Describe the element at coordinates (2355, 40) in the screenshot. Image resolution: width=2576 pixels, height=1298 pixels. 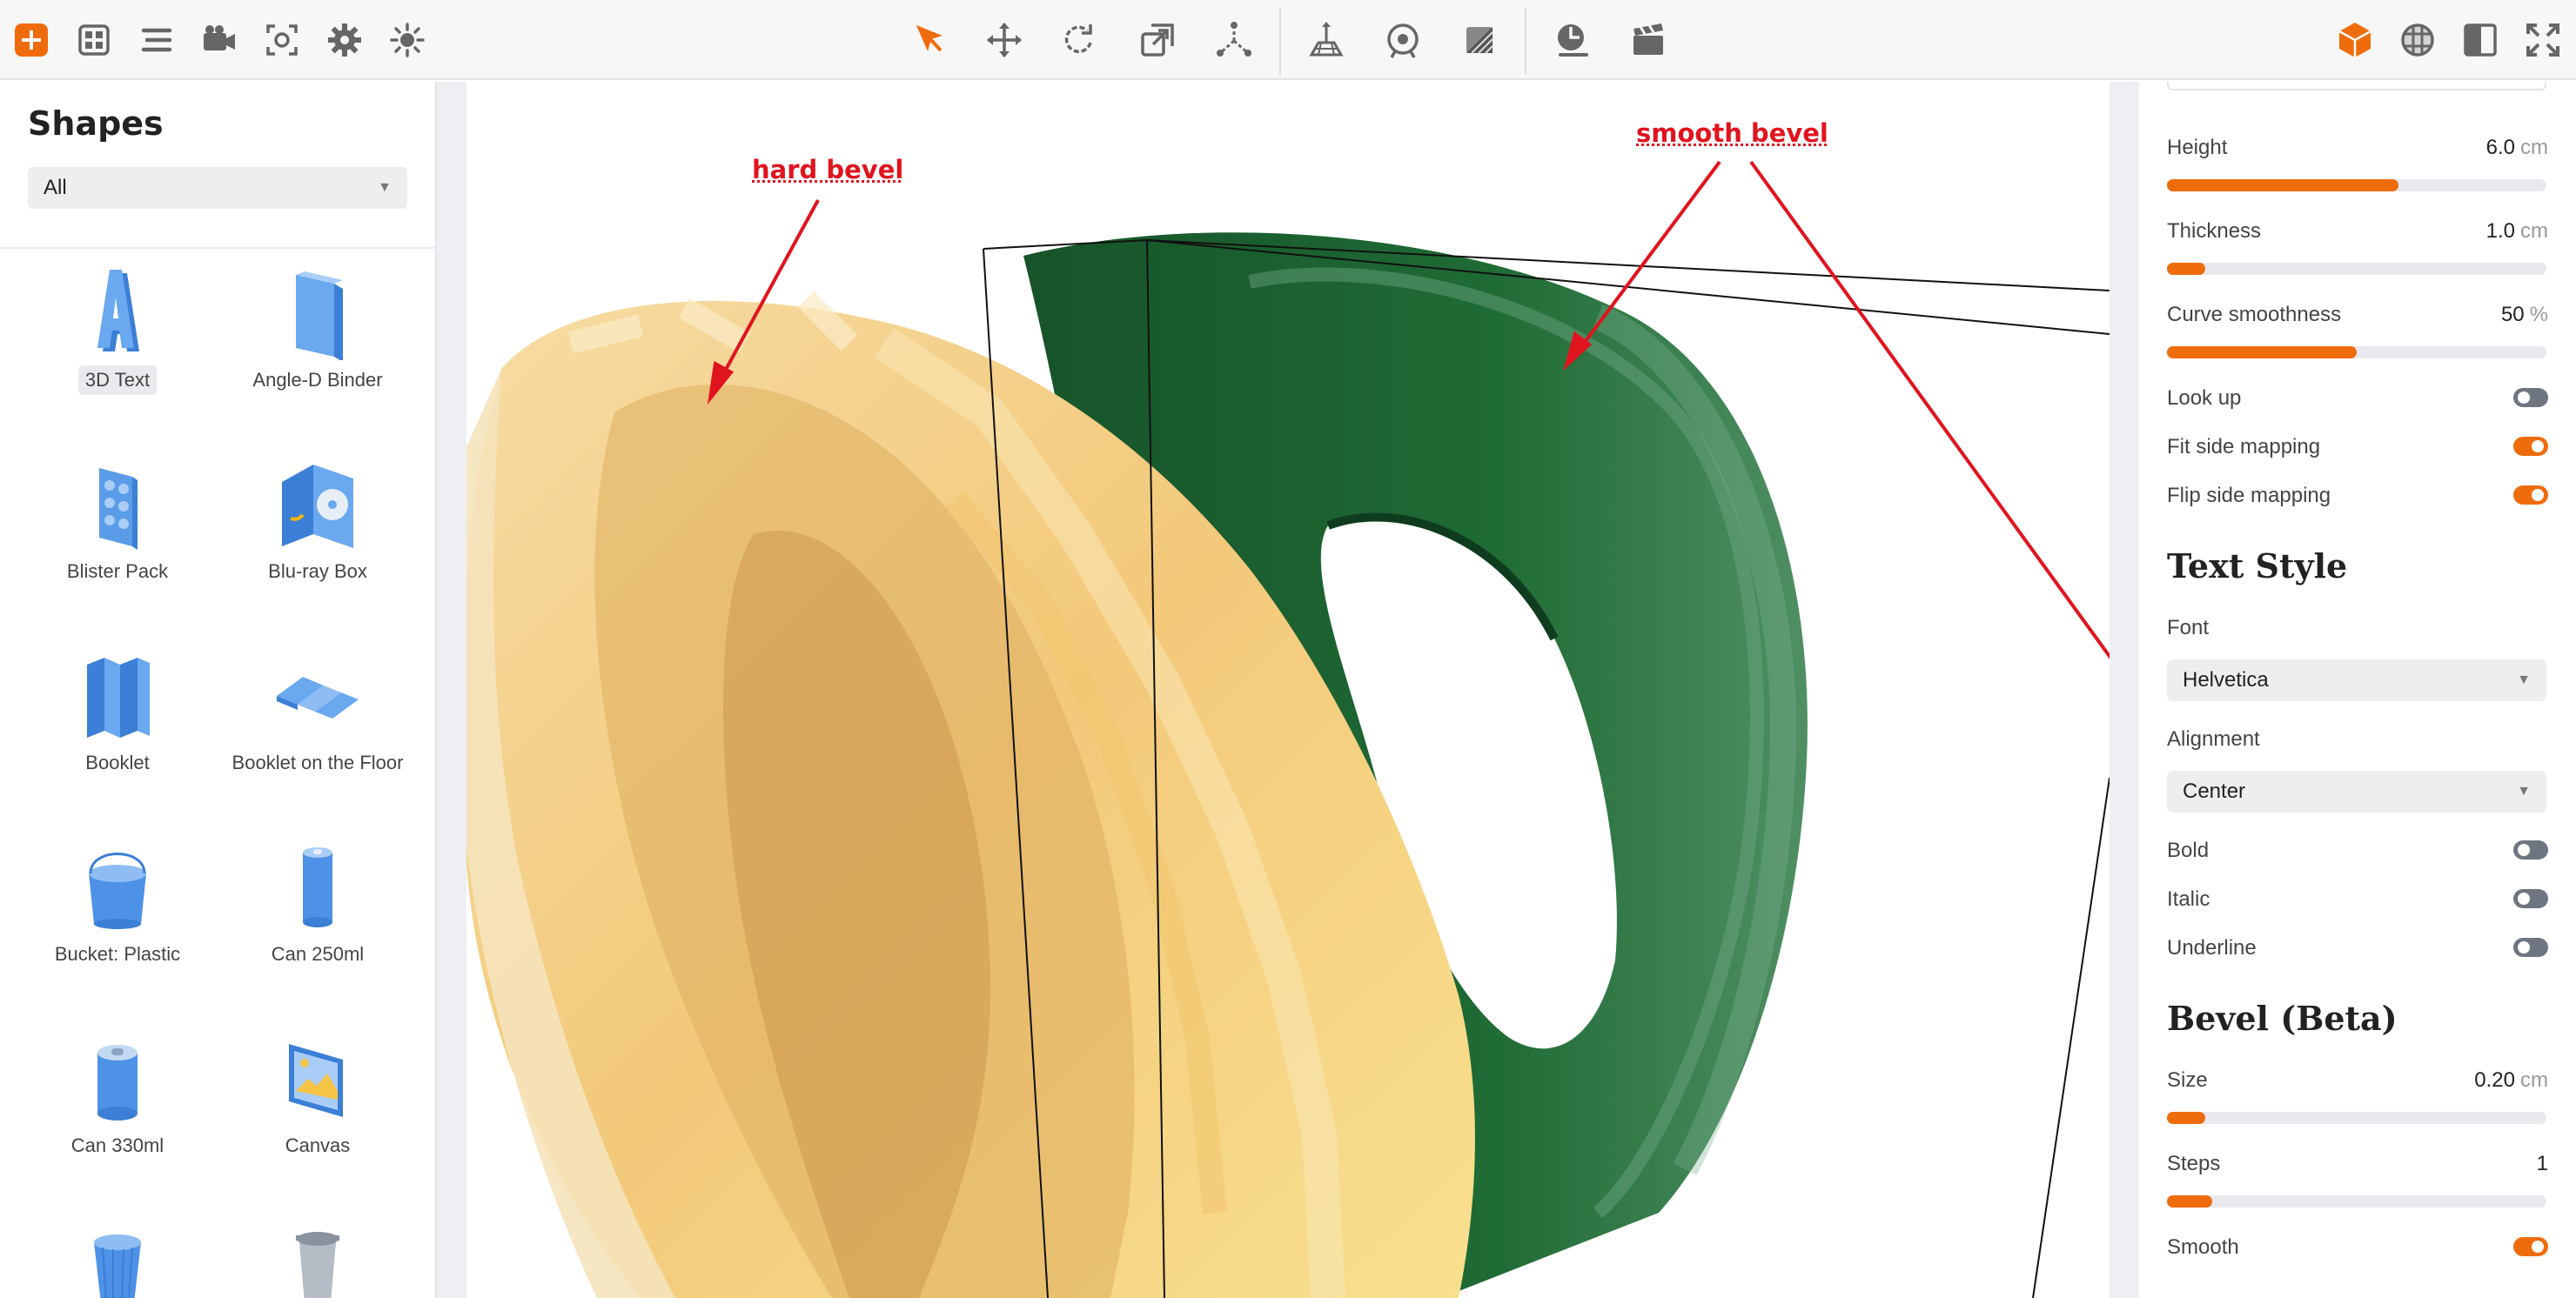
I see `cube-icon` at that location.